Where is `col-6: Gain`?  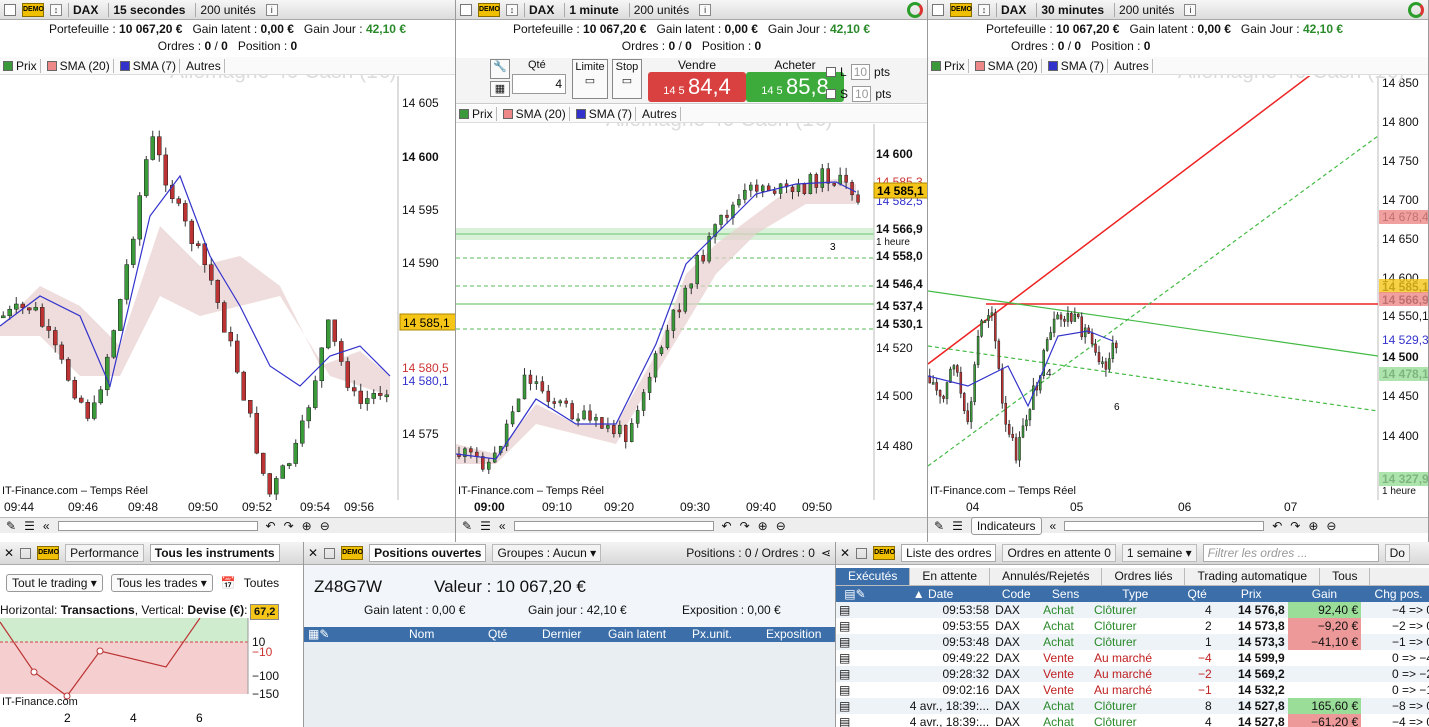
col-6: Gain is located at coordinates (1324, 594).